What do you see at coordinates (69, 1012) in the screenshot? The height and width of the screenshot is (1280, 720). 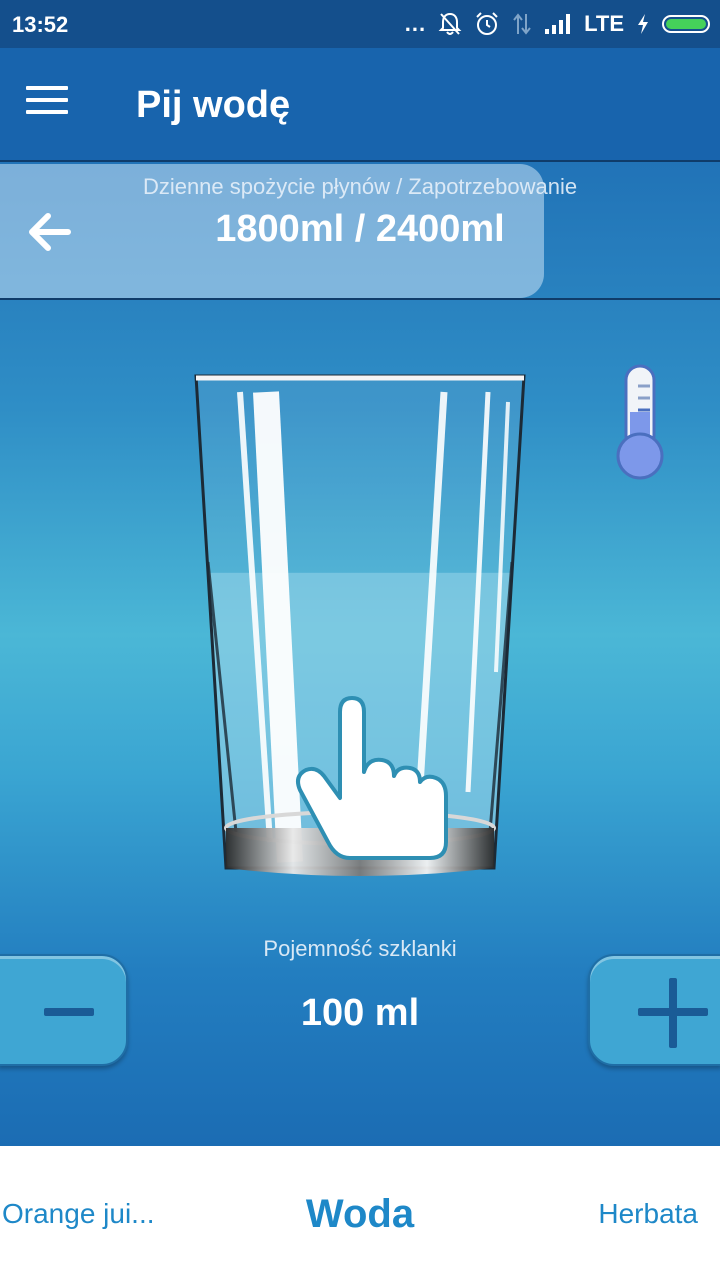 I see `minus-icon` at bounding box center [69, 1012].